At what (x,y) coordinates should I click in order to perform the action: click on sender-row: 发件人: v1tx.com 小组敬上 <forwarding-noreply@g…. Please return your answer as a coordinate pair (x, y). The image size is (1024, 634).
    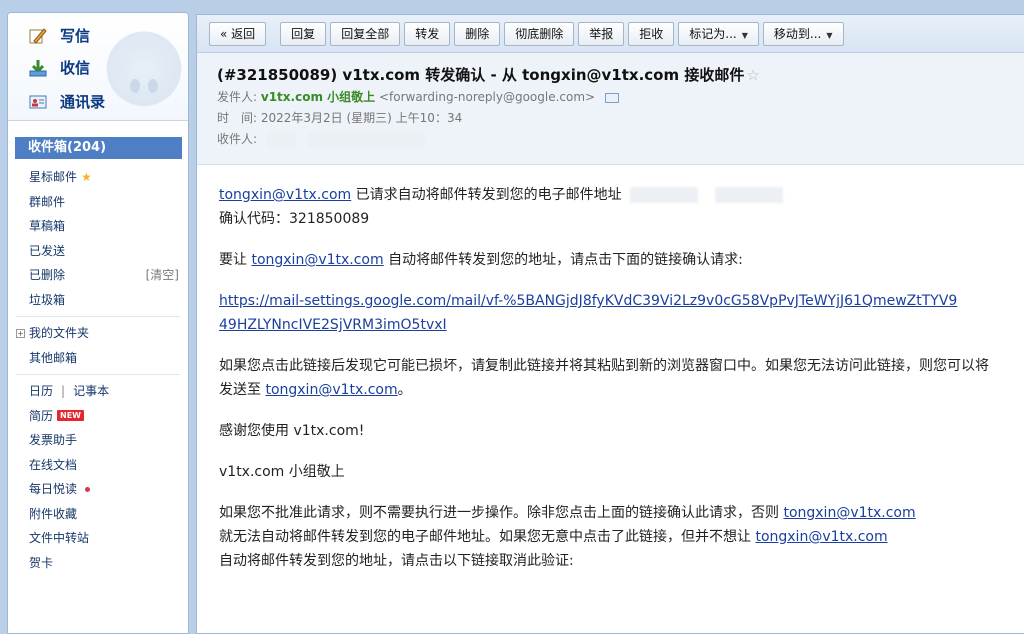
    Looking at the image, I should click on (620, 97).